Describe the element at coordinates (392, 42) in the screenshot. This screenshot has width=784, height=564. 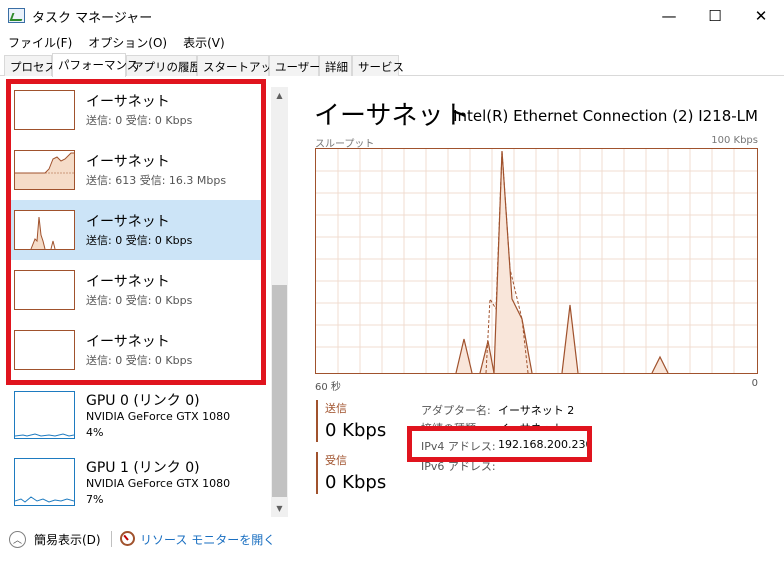
I see `menu-bar: ファイル(F) オプション(O) 表示(V)` at that location.